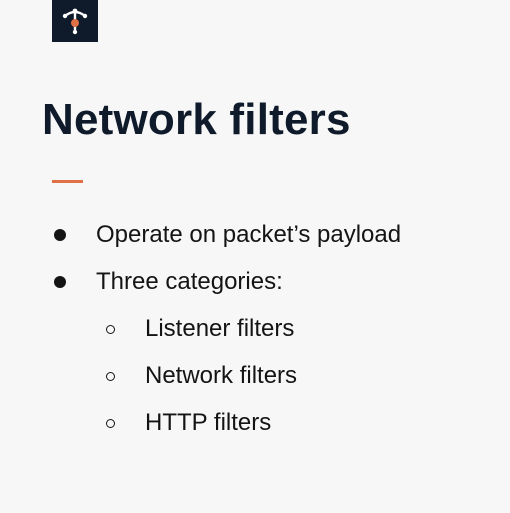  I want to click on sub-bullet-item: Listener filters, so click(200, 329).